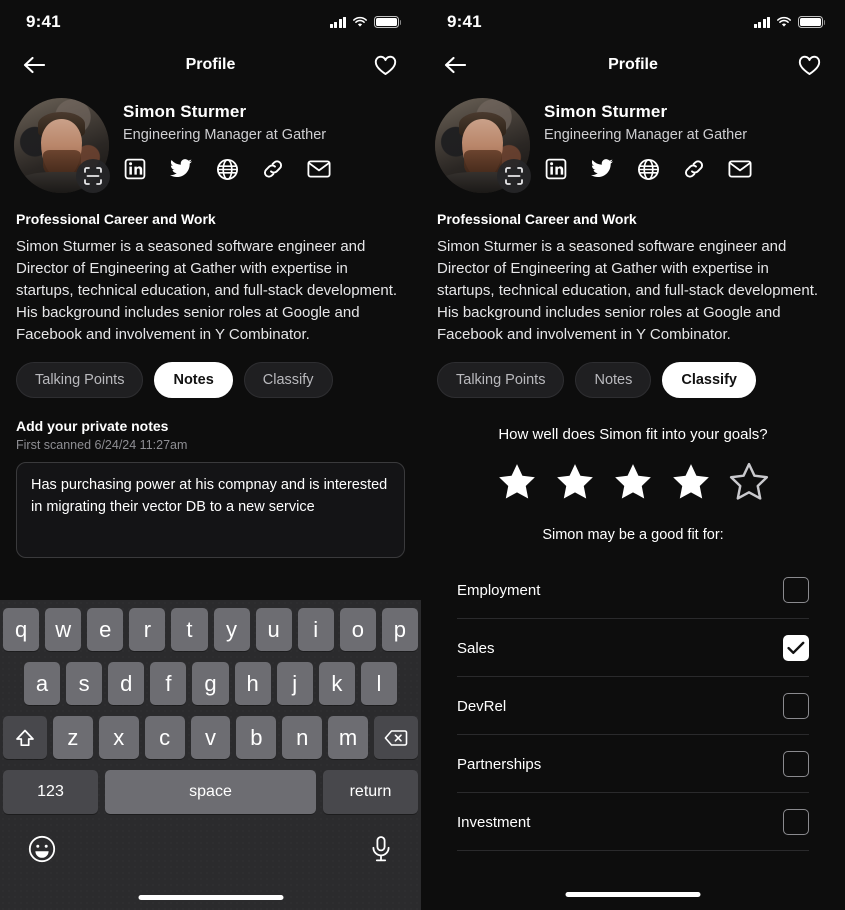 The width and height of the screenshot is (845, 910). What do you see at coordinates (796, 648) in the screenshot?
I see `checkbox-sales` at bounding box center [796, 648].